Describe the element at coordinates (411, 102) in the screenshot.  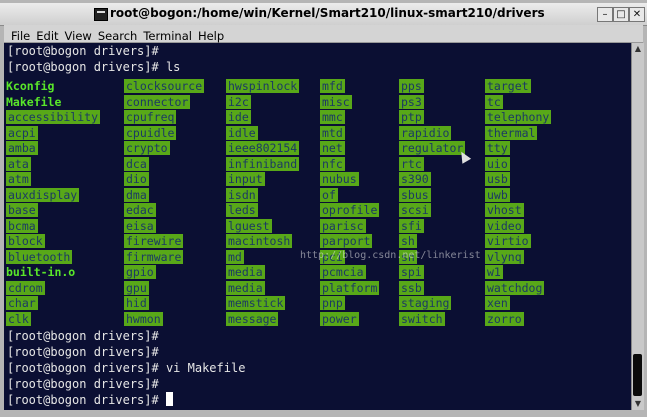
I see `ls-entry-directory: ps3` at that location.